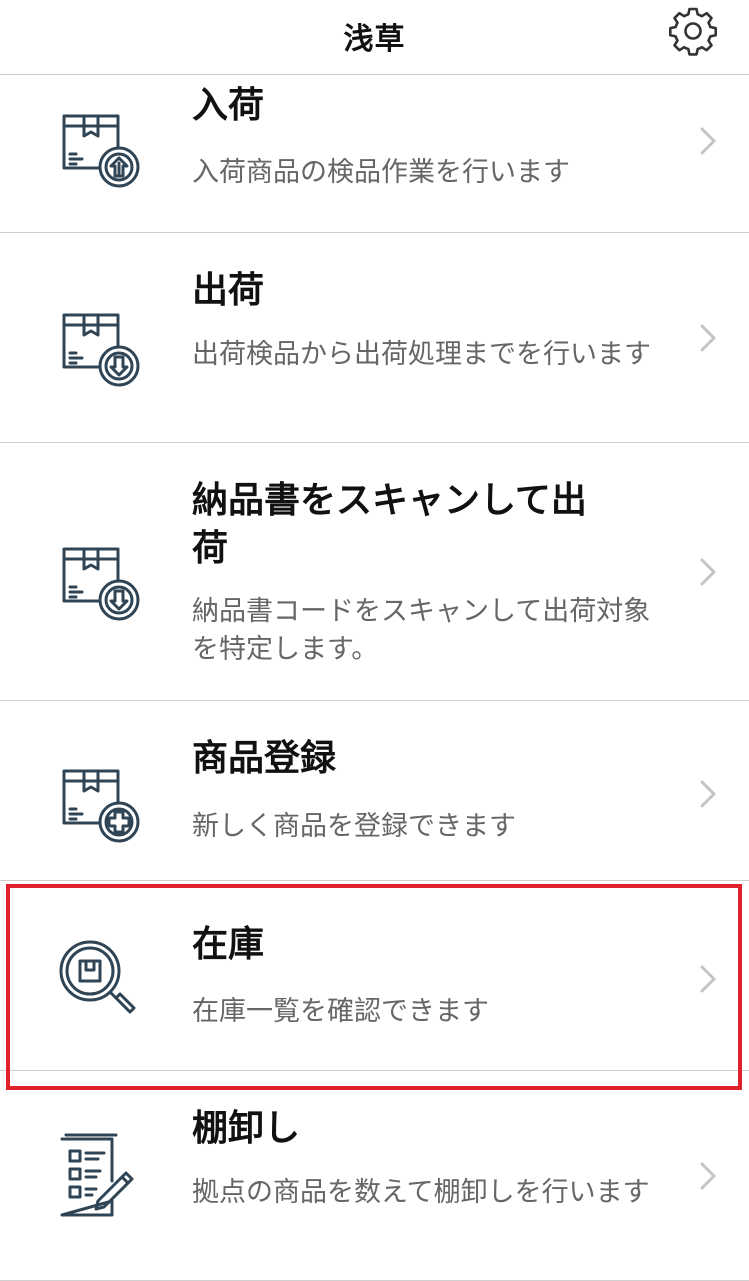 The height and width of the screenshot is (1281, 749). Describe the element at coordinates (421, 630) in the screenshot. I see `menu-item-description: 納品書コードをスキャンして出荷対象を特定します。` at that location.